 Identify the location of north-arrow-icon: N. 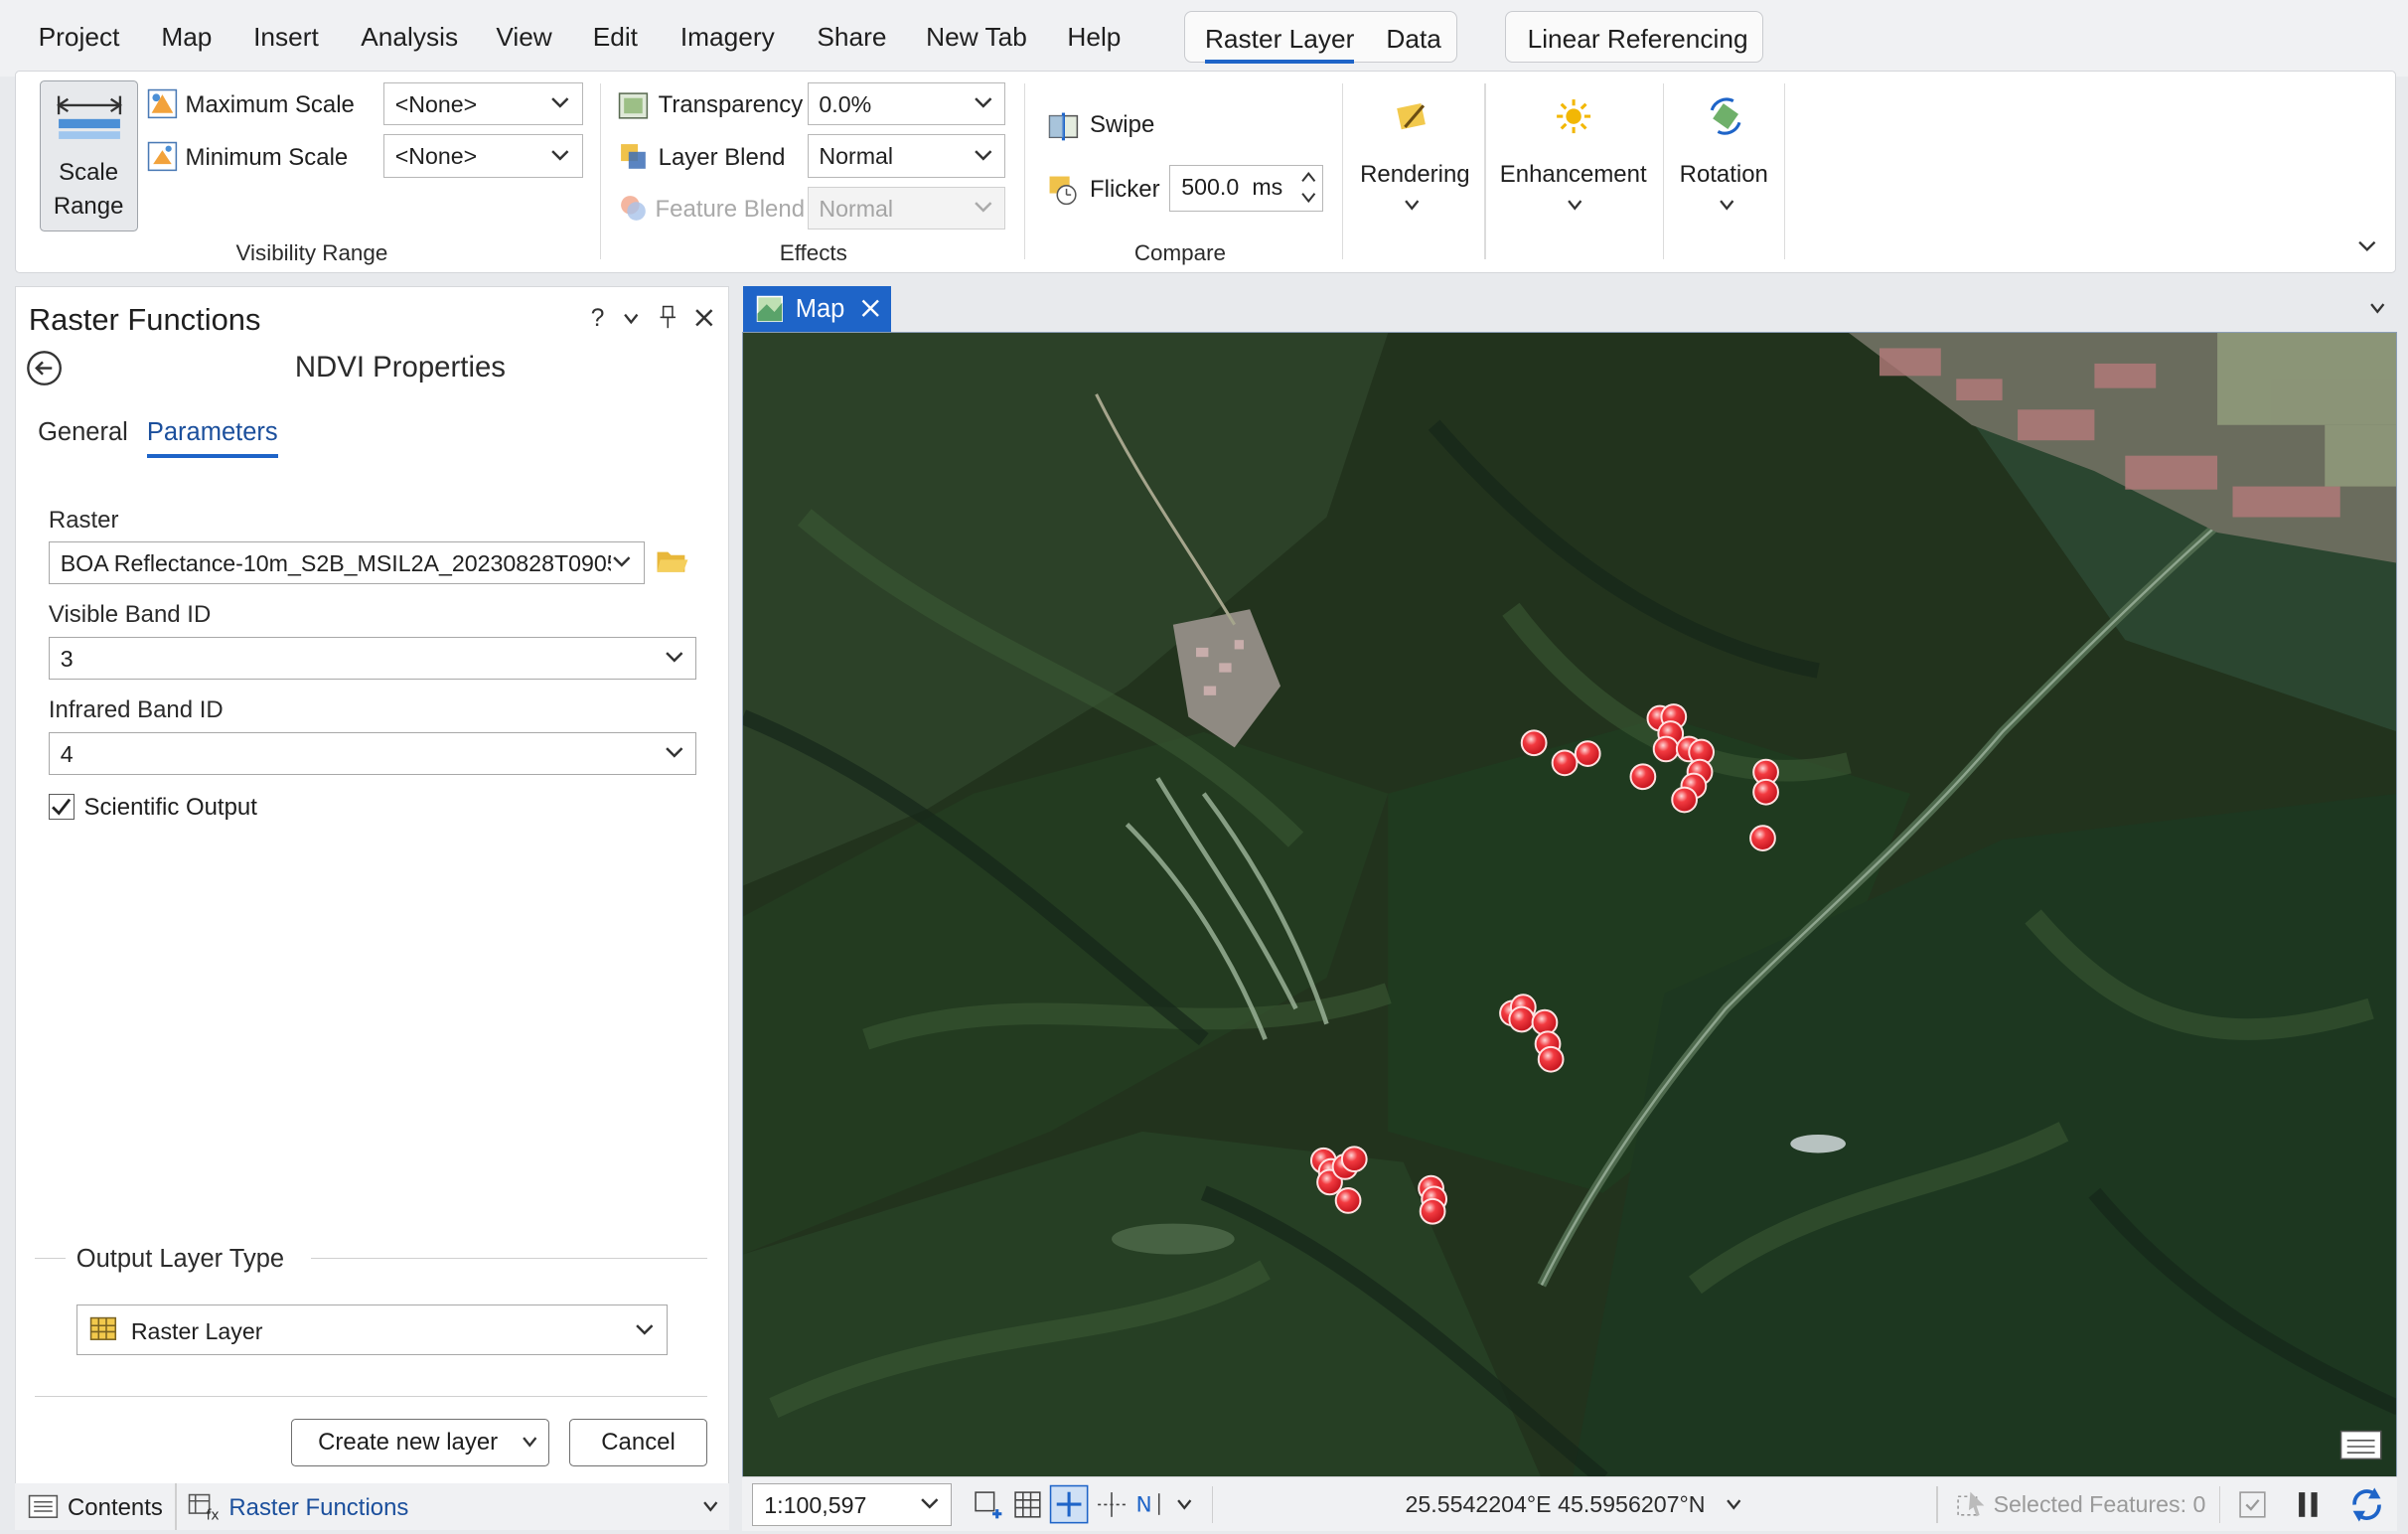
(1151, 1504).